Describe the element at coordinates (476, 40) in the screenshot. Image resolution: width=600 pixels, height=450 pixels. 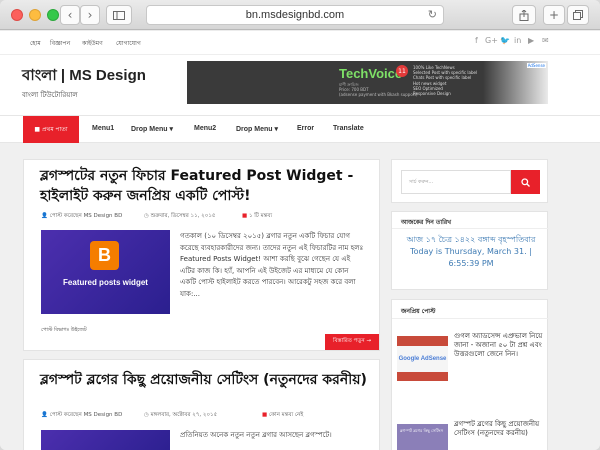
I see `facebook-icon: f` at that location.